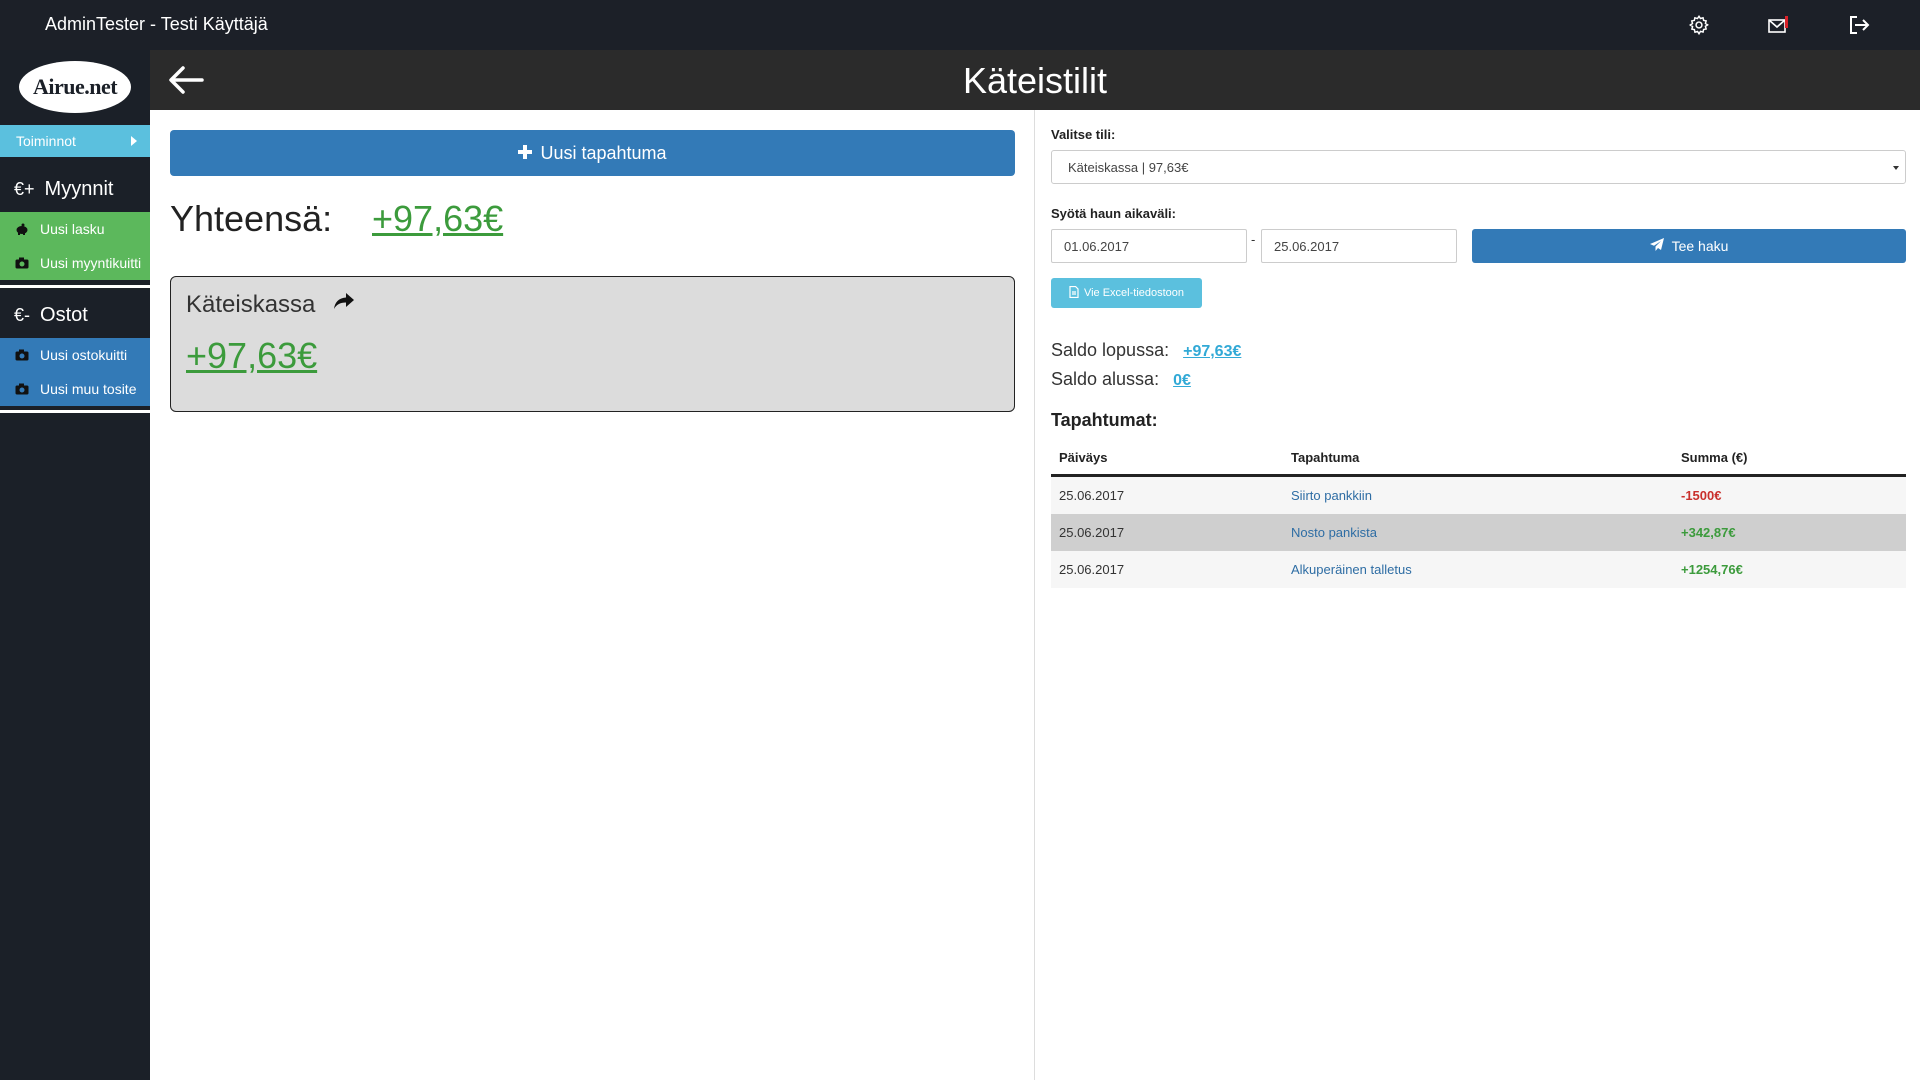  What do you see at coordinates (1105, 379) in the screenshot?
I see `saldo-start-label: Saldo alussa:` at bounding box center [1105, 379].